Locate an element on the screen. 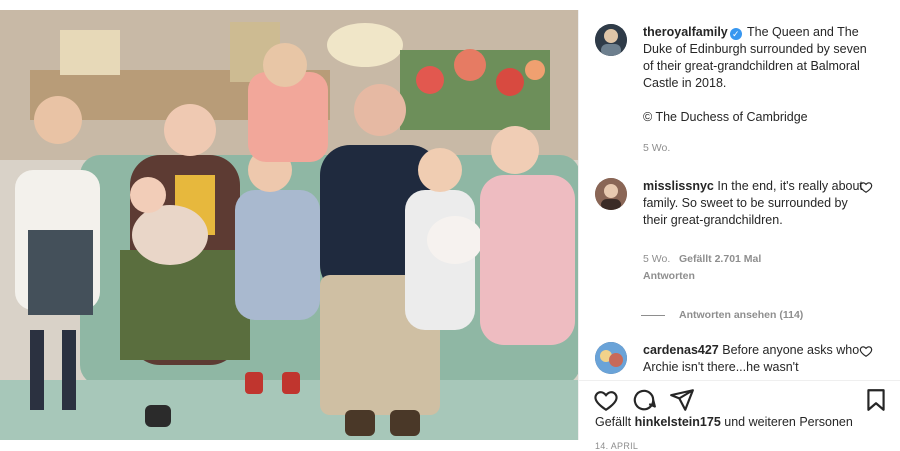 This screenshot has width=900, height=451. view-replies-label: Antworten ansehen (114) is located at coordinates (741, 315).